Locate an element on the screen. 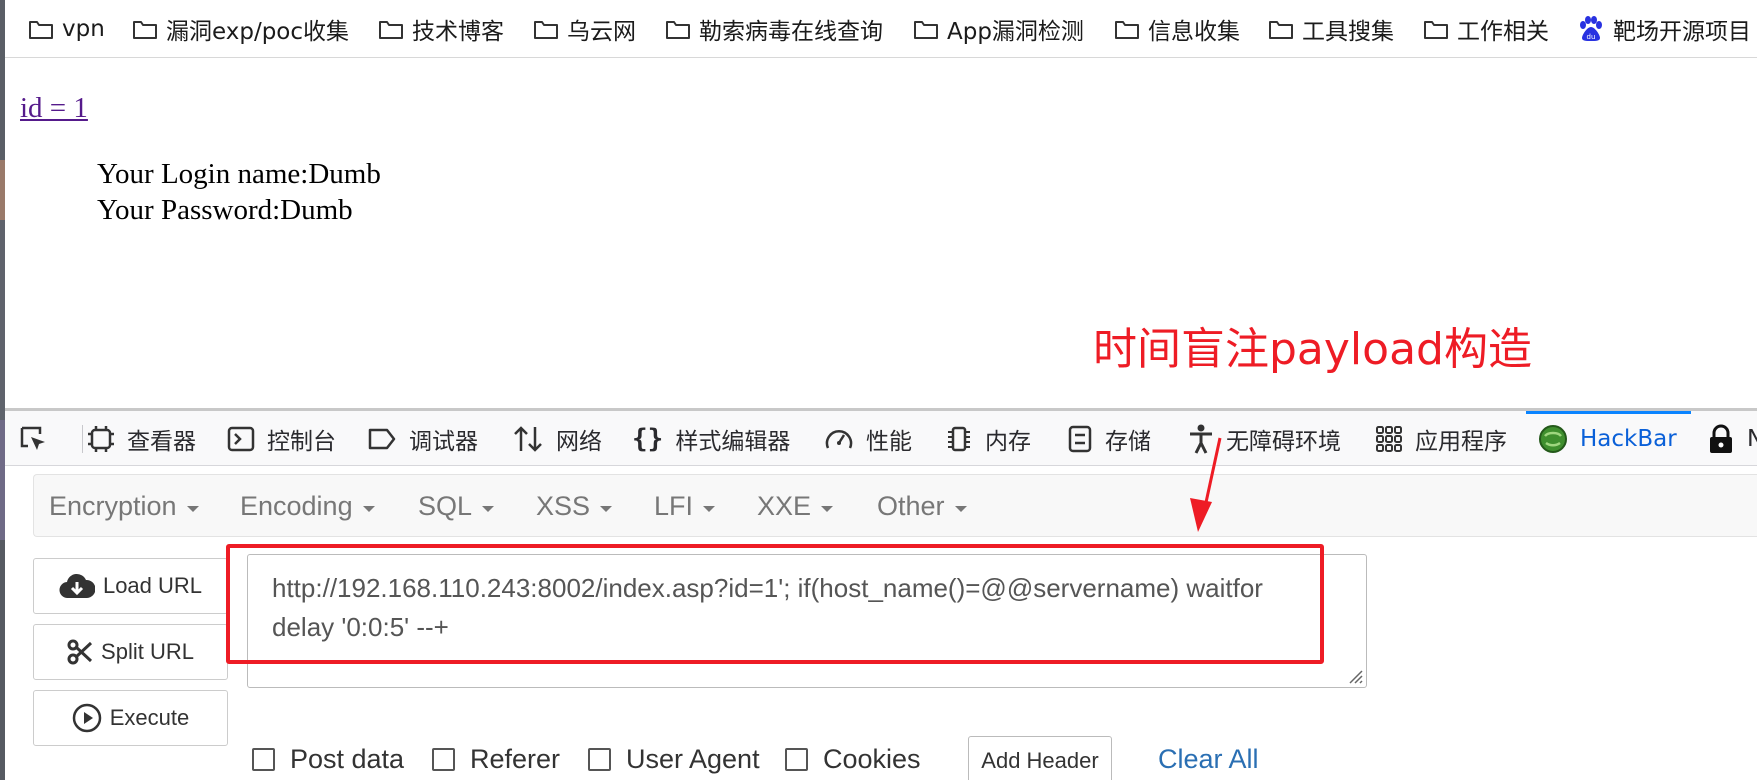 Image resolution: width=1757 pixels, height=780 pixels. clear-all-link: Clear All is located at coordinates (1208, 759).